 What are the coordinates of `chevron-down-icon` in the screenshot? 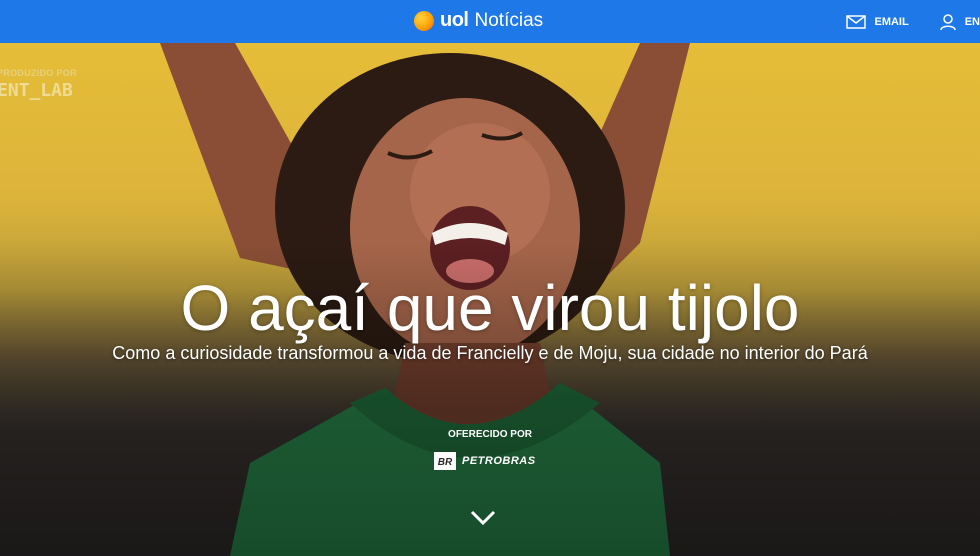 It's located at (483, 518).